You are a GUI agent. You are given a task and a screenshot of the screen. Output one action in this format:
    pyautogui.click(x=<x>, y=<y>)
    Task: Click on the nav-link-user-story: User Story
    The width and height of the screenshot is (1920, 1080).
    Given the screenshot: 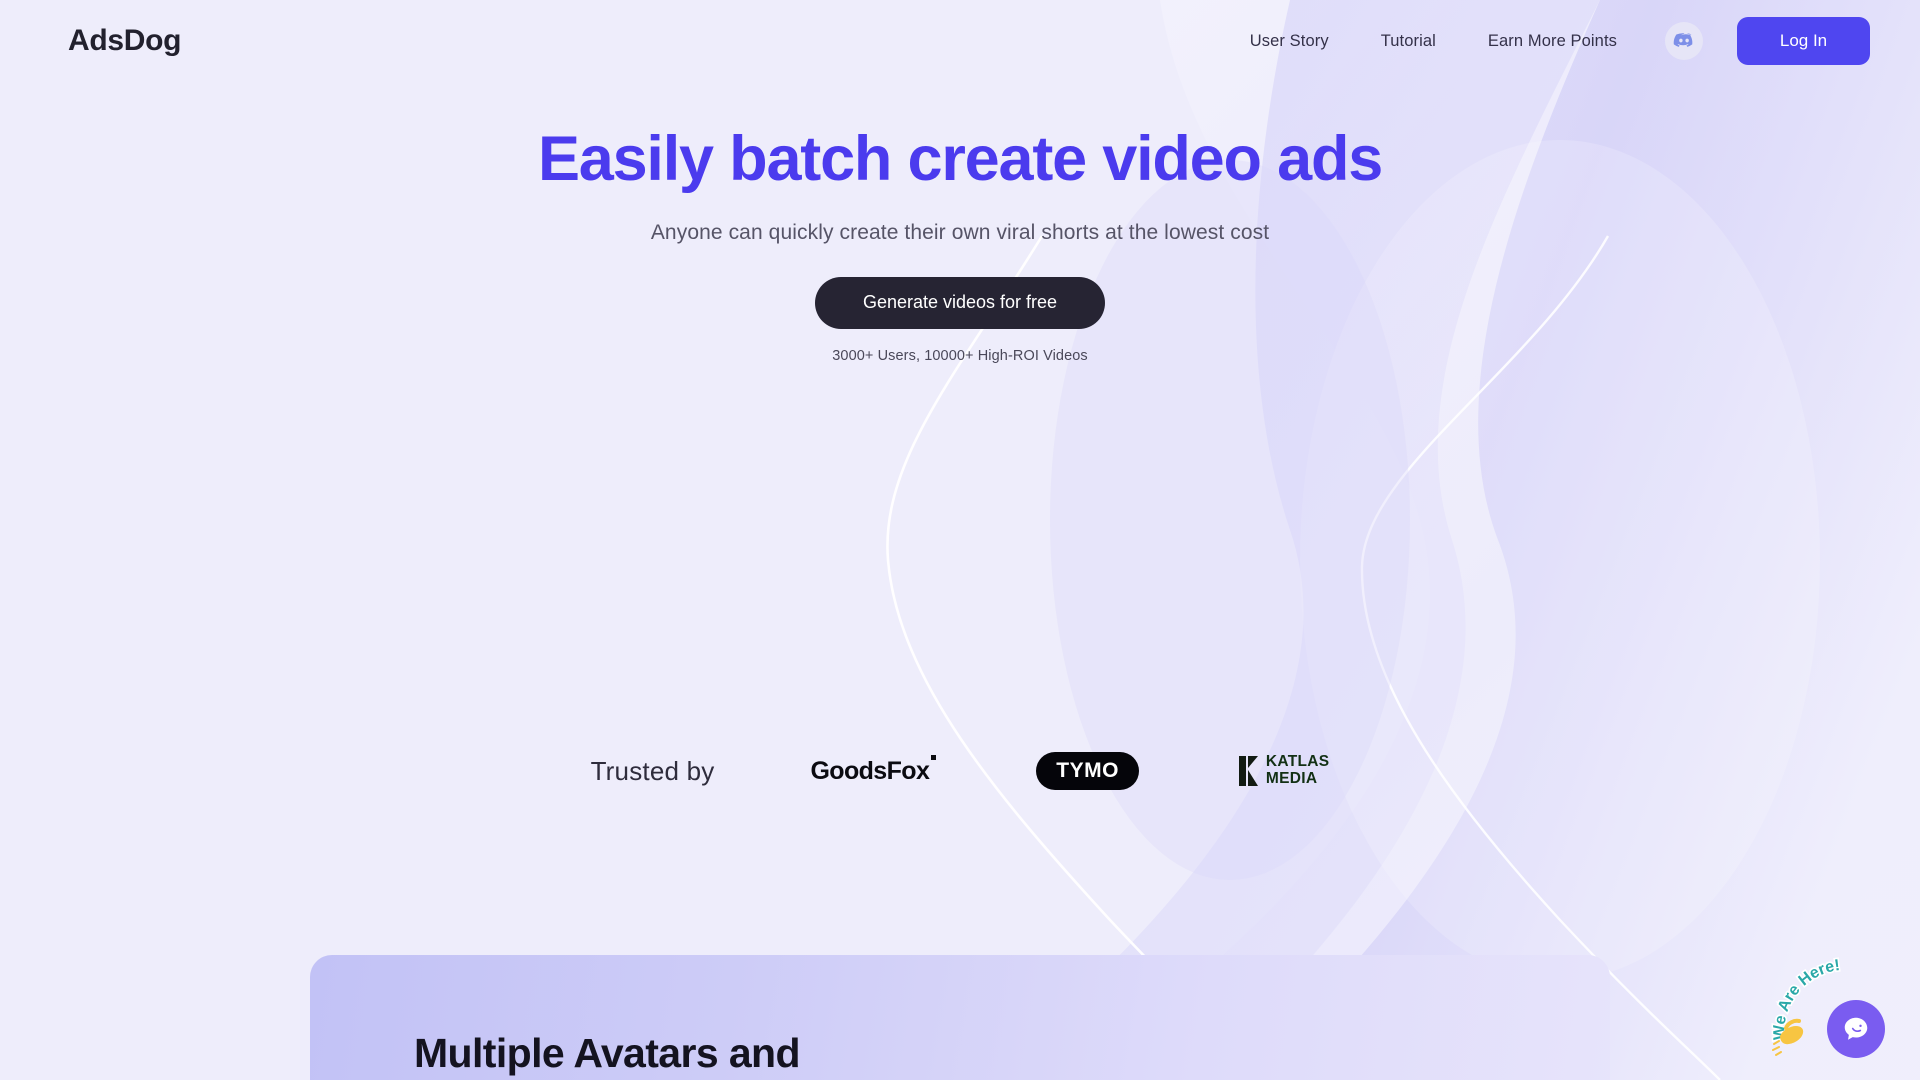 What is the action you would take?
    pyautogui.click(x=1289, y=41)
    